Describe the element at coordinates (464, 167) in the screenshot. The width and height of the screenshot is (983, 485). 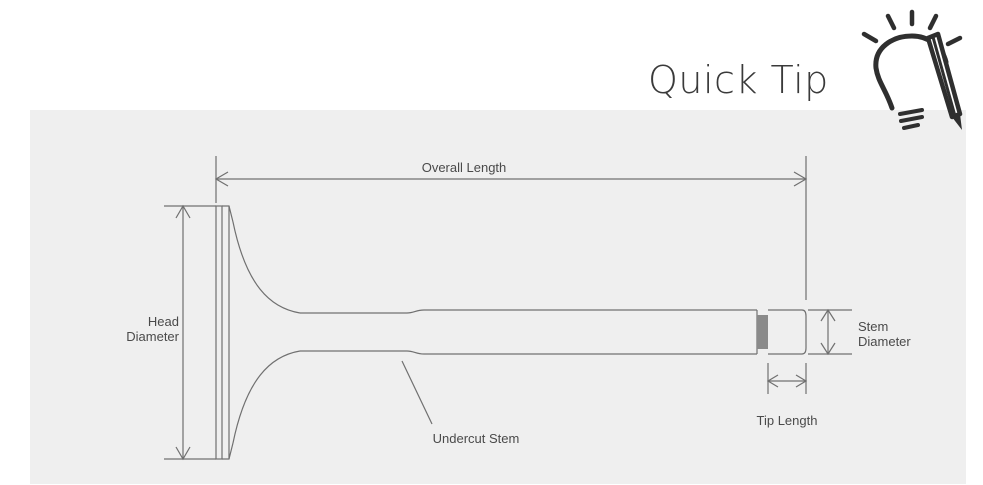
I see `overall-length-label: Overall Length` at that location.